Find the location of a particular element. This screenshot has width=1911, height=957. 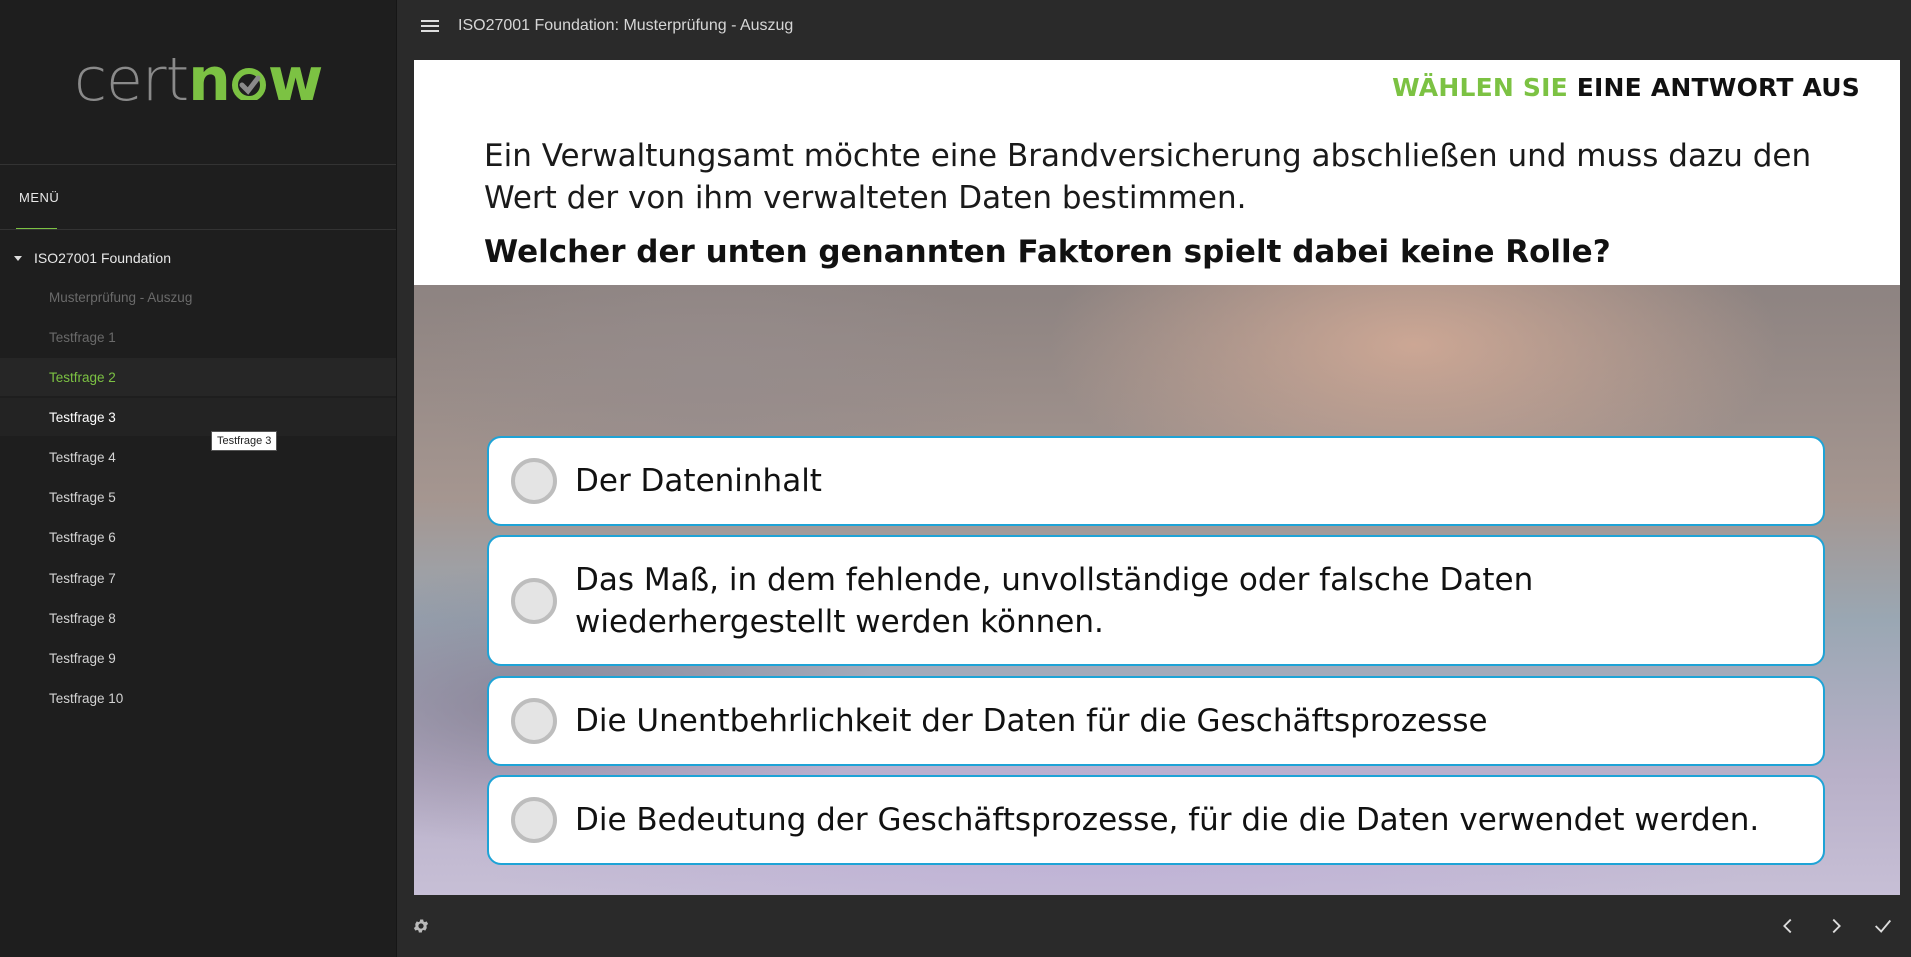

instruction-heading: WÄHLEN SIE EINE ANTWORT AUS is located at coordinates (1626, 87).